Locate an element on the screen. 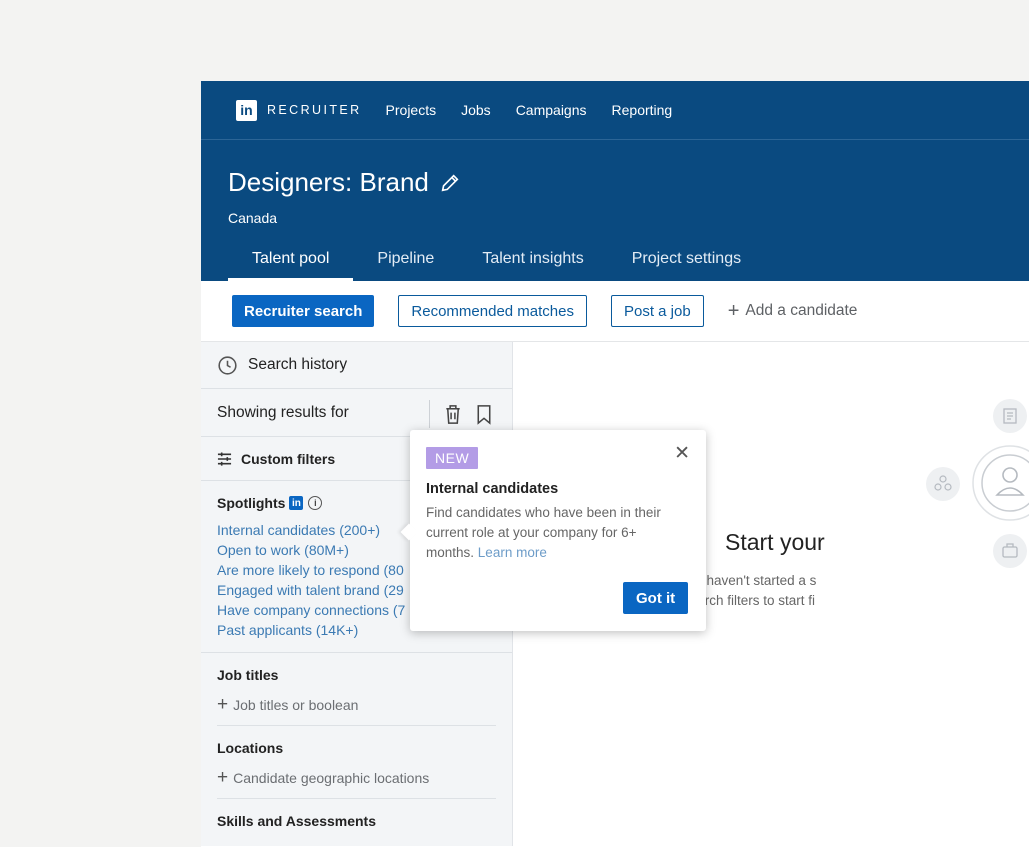  showing-results-label: Showing results for is located at coordinates (283, 412).